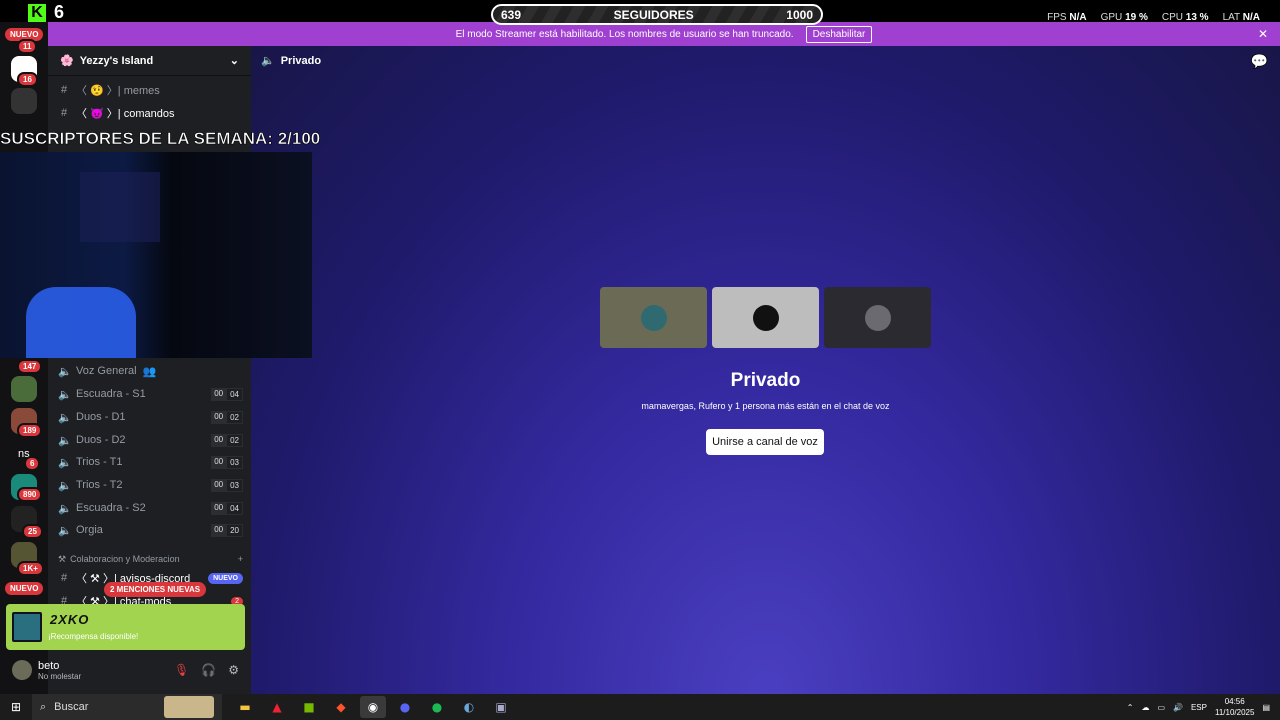  Describe the element at coordinates (1153, 17) in the screenshot. I see `performance-stats: FPS N/A GPU 19 % CPU 13 % LAT N/A` at that location.